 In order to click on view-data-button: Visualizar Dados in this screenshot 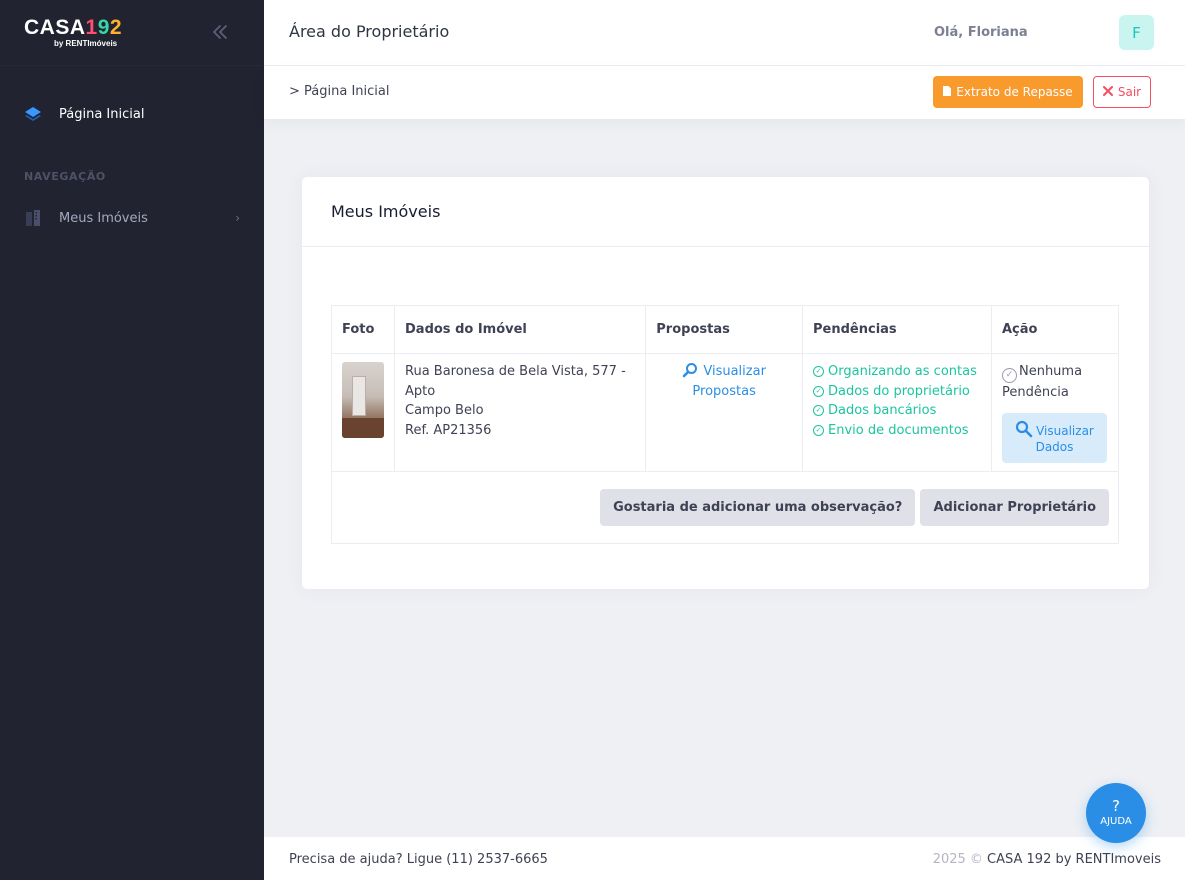, I will do `click(1054, 437)`.